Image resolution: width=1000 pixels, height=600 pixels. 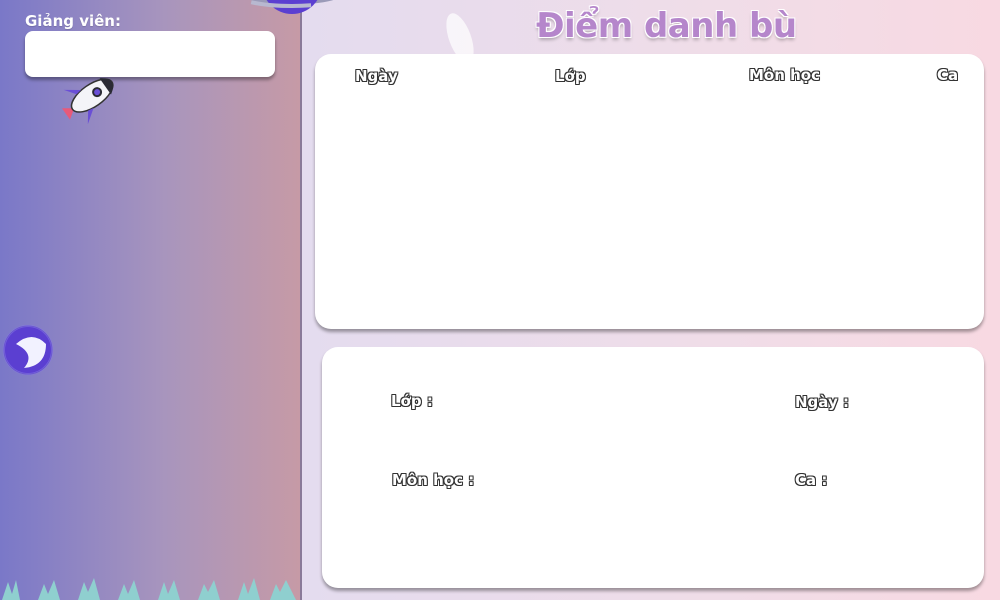 What do you see at coordinates (570, 76) in the screenshot?
I see `column-header-class: Lớp` at bounding box center [570, 76].